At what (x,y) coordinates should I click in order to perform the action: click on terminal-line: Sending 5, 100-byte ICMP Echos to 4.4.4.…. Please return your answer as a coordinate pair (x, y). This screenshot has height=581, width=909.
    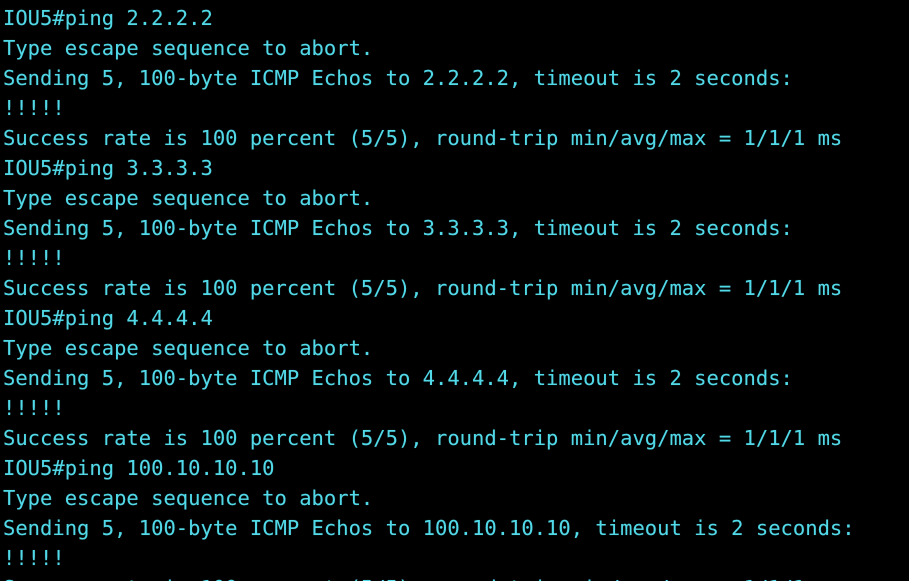
    Looking at the image, I should click on (398, 378).